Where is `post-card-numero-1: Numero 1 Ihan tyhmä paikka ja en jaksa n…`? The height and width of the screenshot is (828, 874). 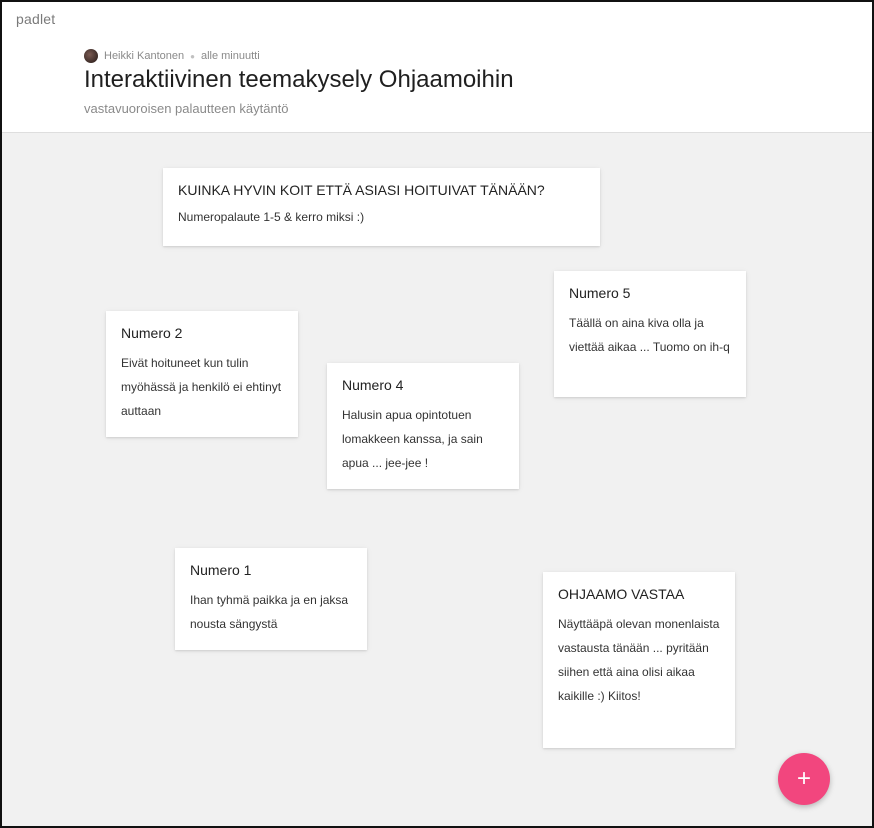 post-card-numero-1: Numero 1 Ihan tyhmä paikka ja en jaksa n… is located at coordinates (271, 599).